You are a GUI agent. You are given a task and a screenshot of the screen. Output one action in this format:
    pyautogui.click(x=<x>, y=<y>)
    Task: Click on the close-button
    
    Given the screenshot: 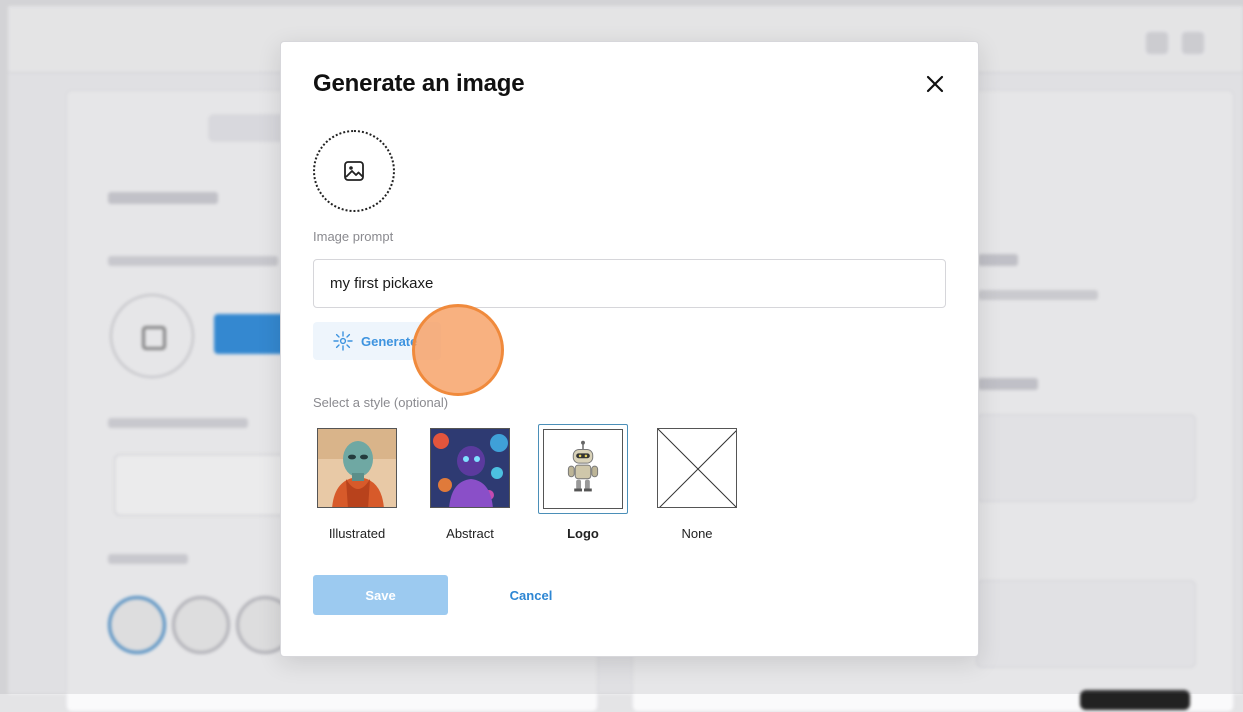 What is the action you would take?
    pyautogui.click(x=935, y=84)
    